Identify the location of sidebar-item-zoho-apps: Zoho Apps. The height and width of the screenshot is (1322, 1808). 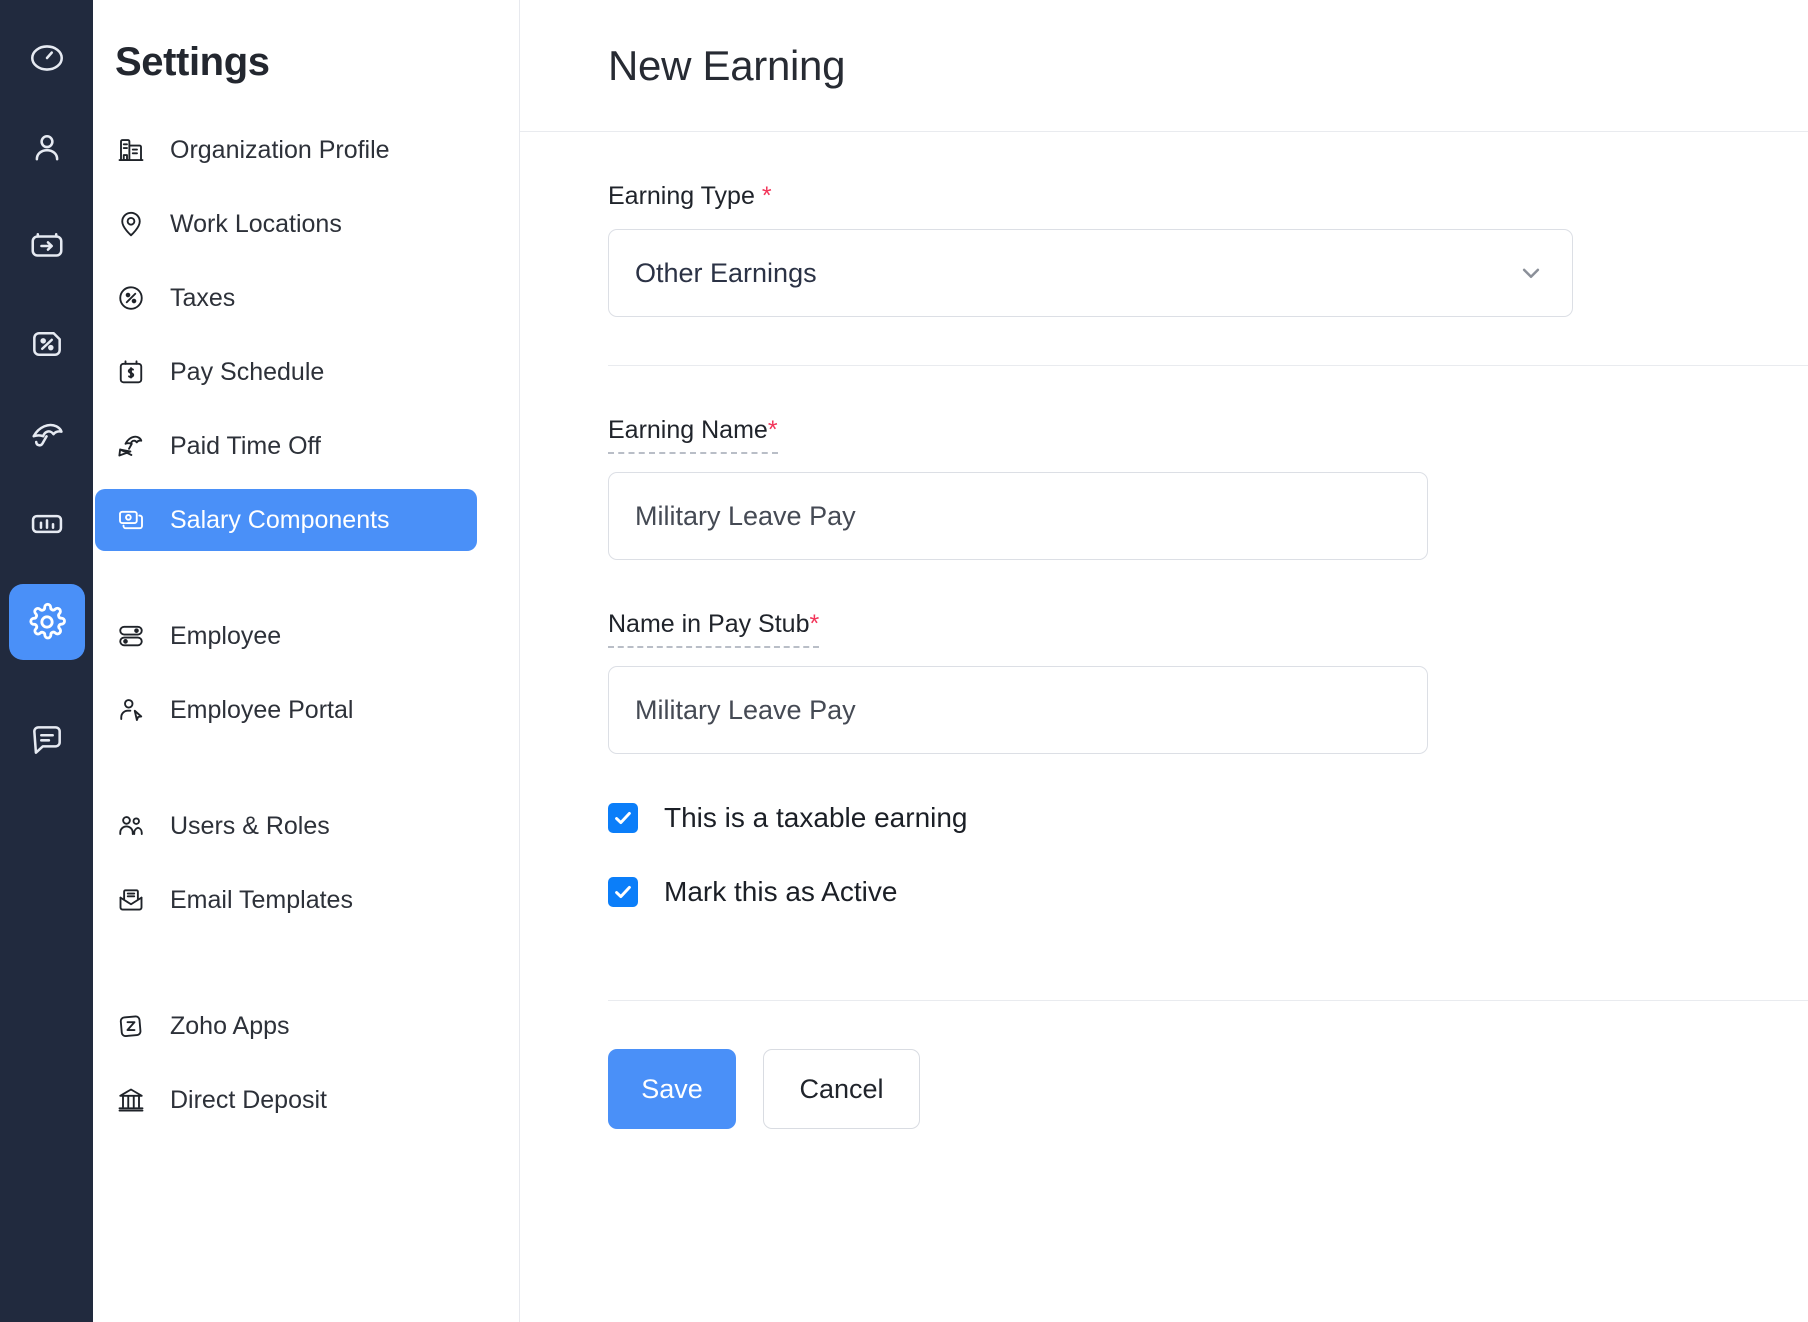
(286, 1026).